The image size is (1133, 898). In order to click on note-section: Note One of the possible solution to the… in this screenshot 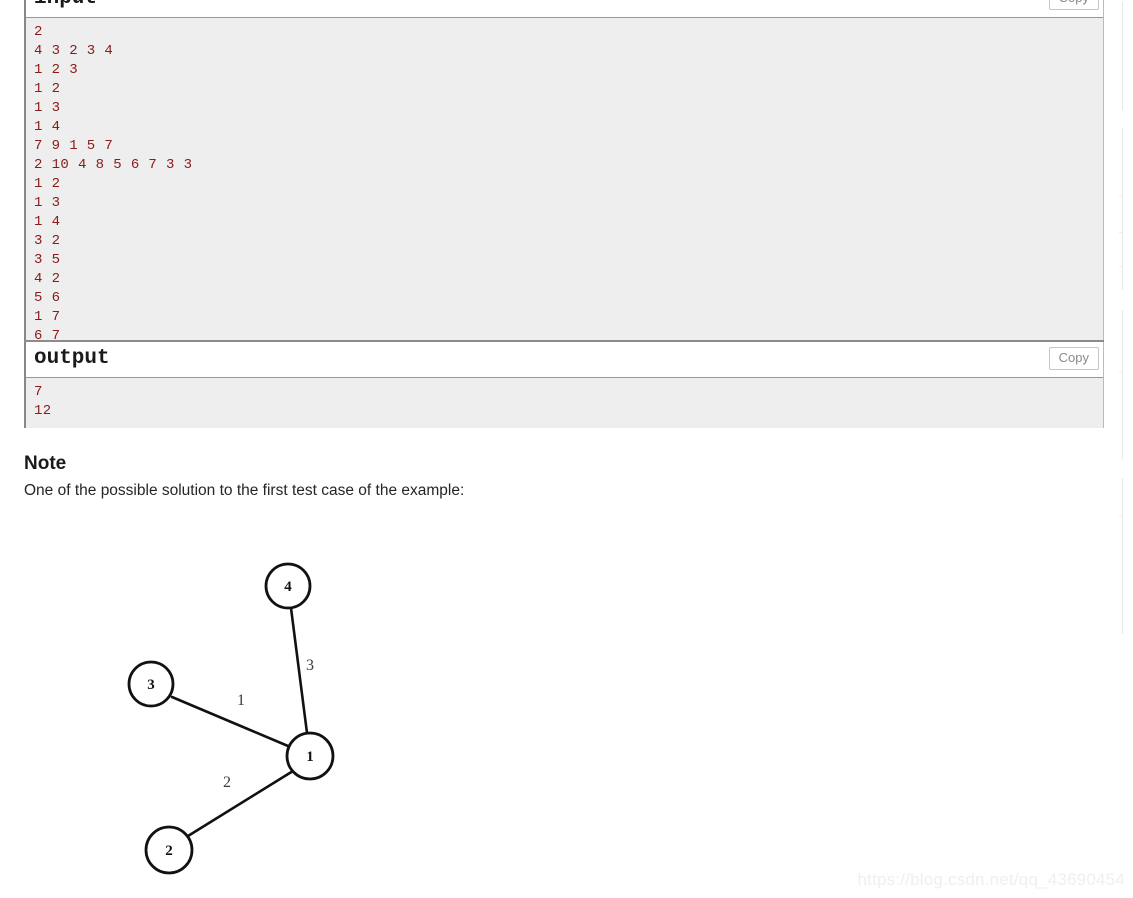, I will do `click(474, 477)`.